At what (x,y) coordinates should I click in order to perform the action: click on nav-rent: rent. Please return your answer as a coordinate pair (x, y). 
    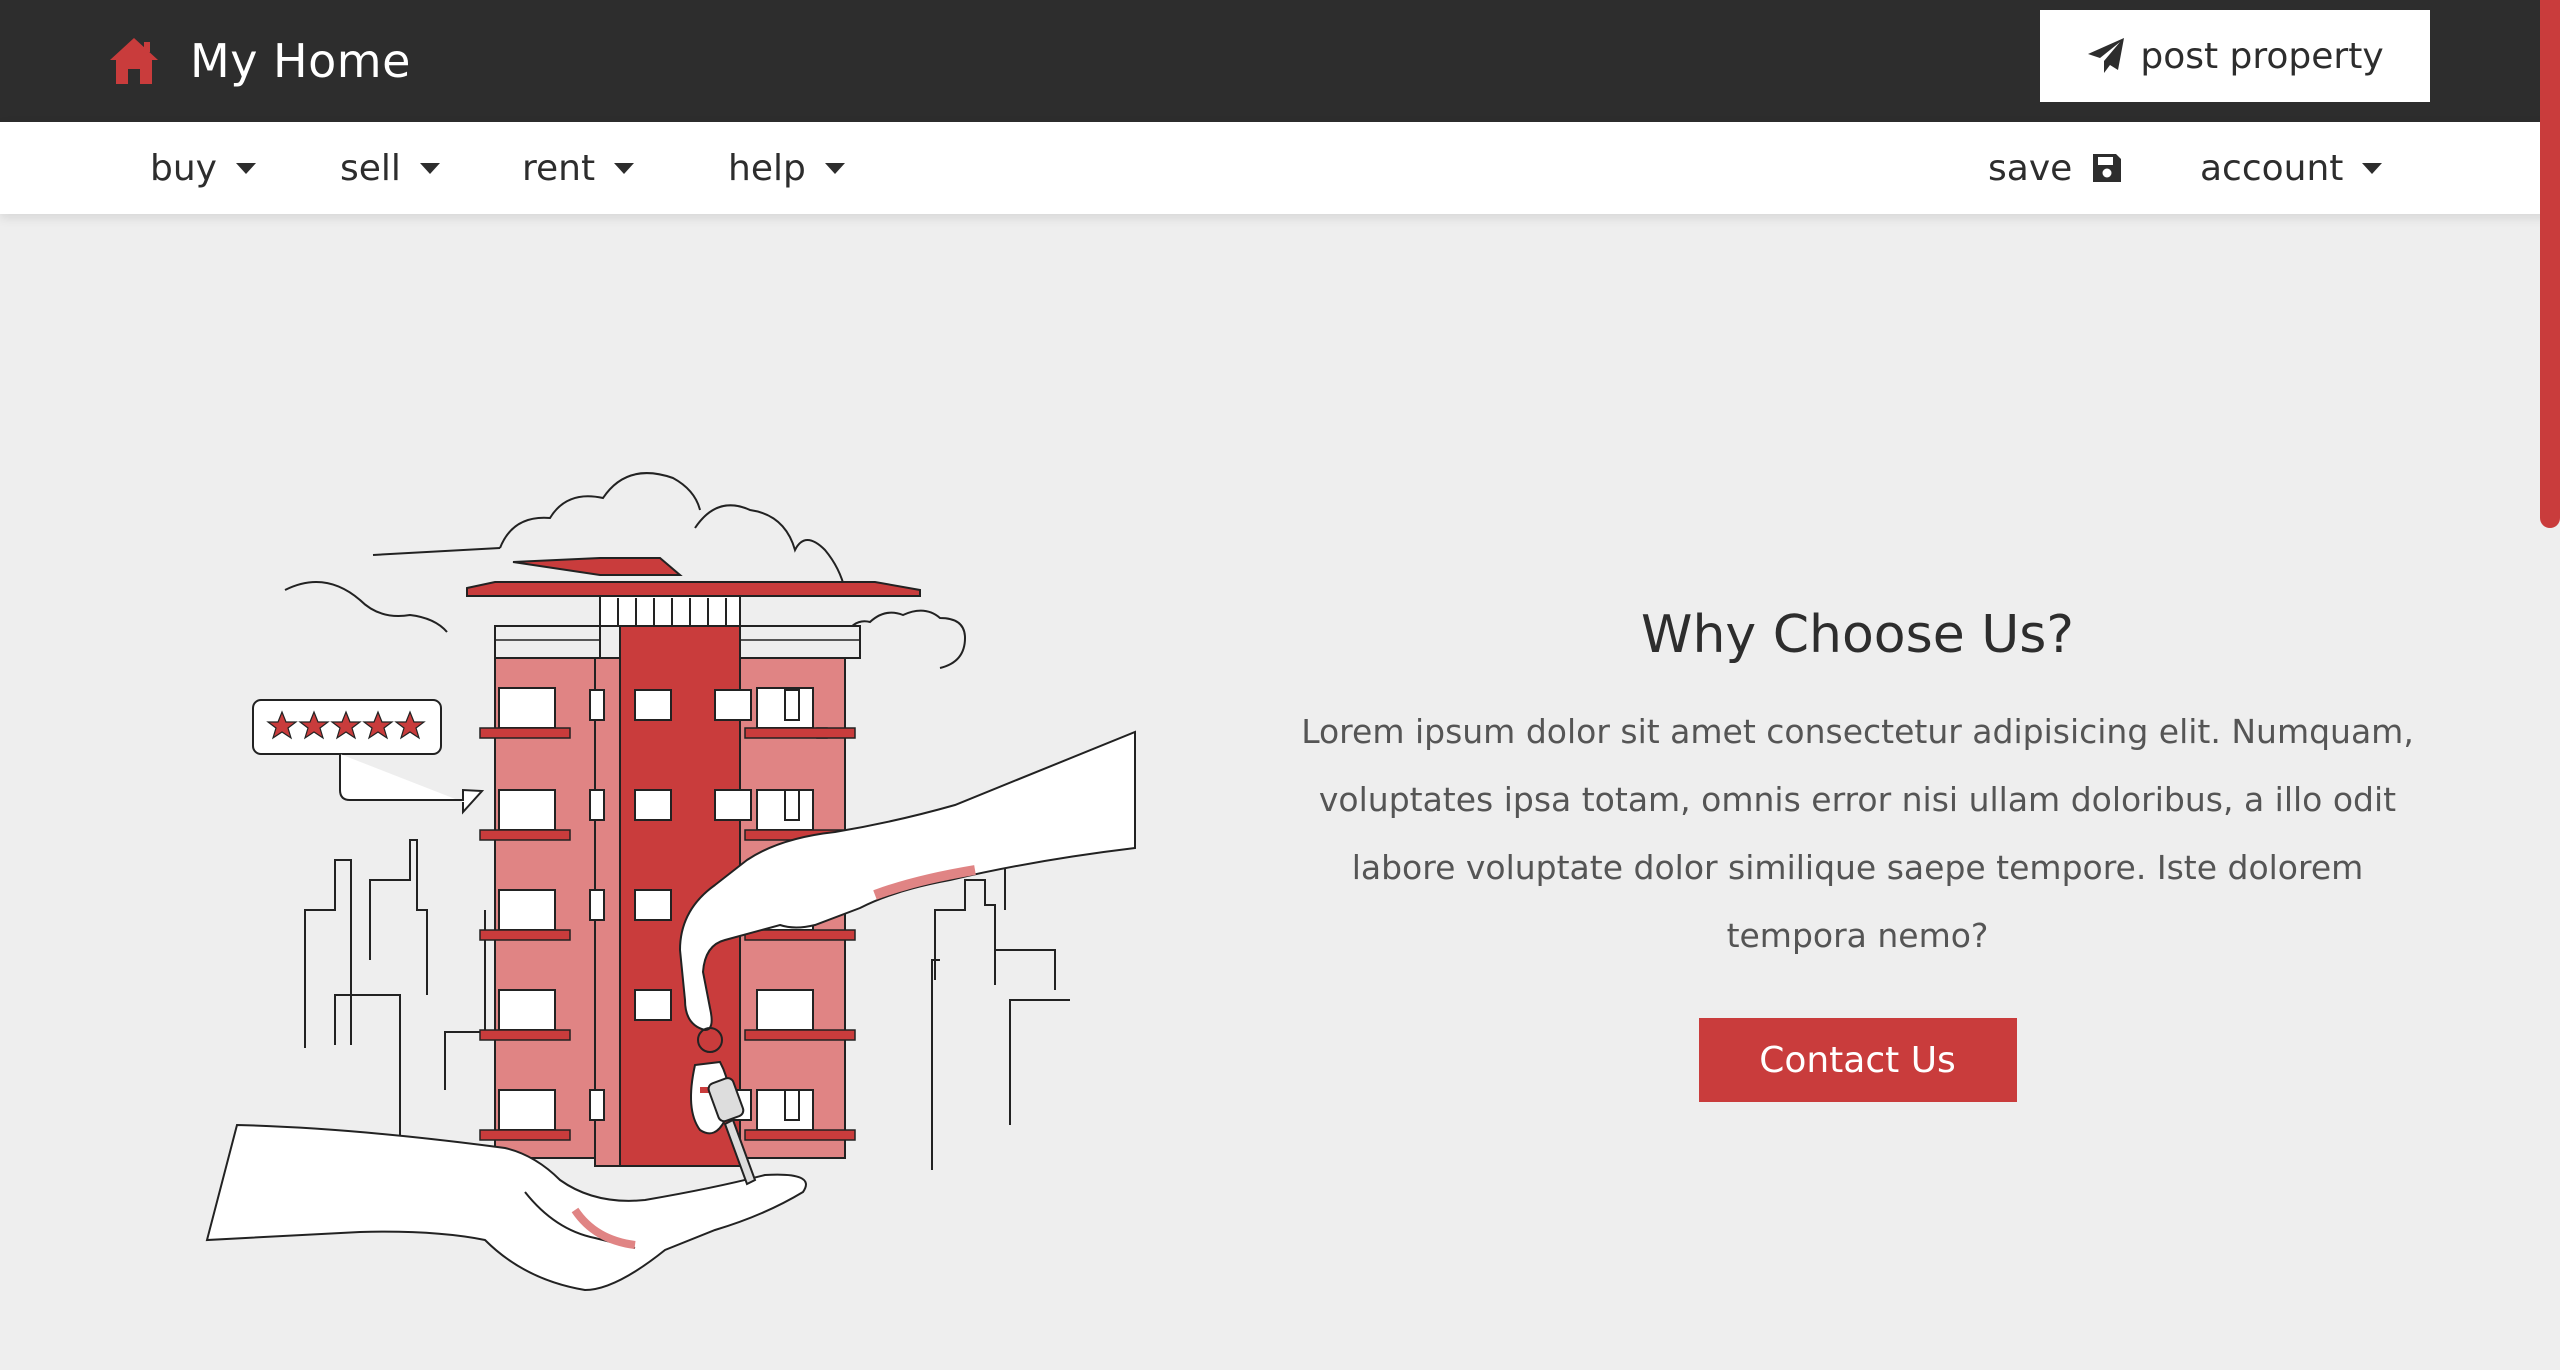
    Looking at the image, I should click on (578, 168).